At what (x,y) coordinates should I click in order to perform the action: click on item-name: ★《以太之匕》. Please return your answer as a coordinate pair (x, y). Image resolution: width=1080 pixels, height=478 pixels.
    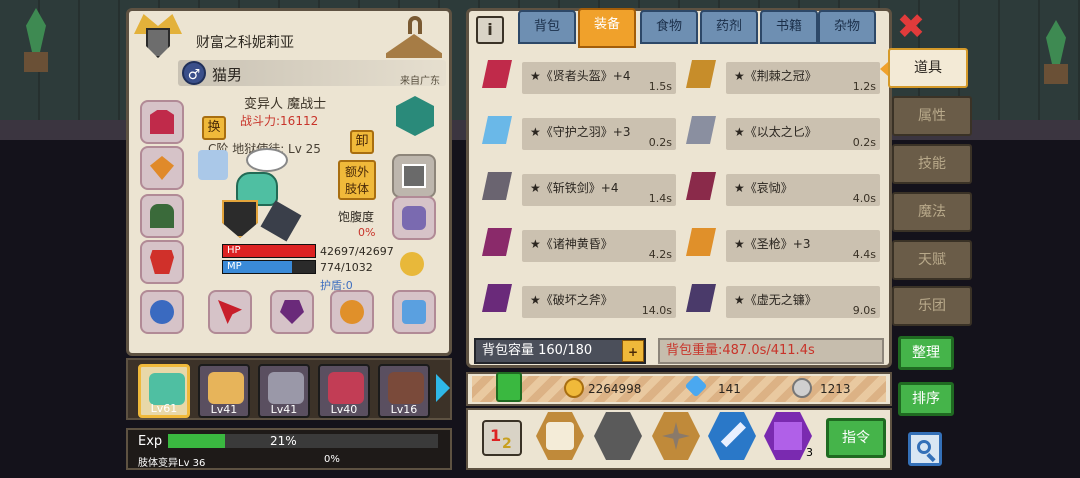
    Looking at the image, I should click on (775, 132).